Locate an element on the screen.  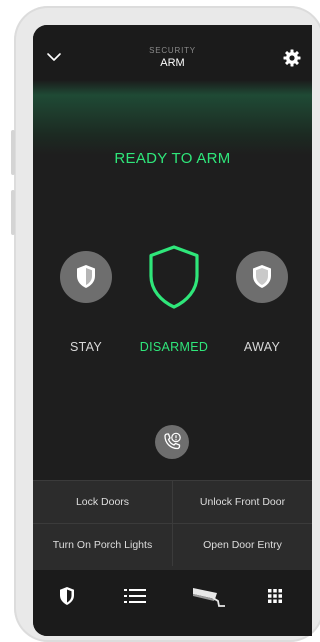
volume-down-button is located at coordinates (13, 212).